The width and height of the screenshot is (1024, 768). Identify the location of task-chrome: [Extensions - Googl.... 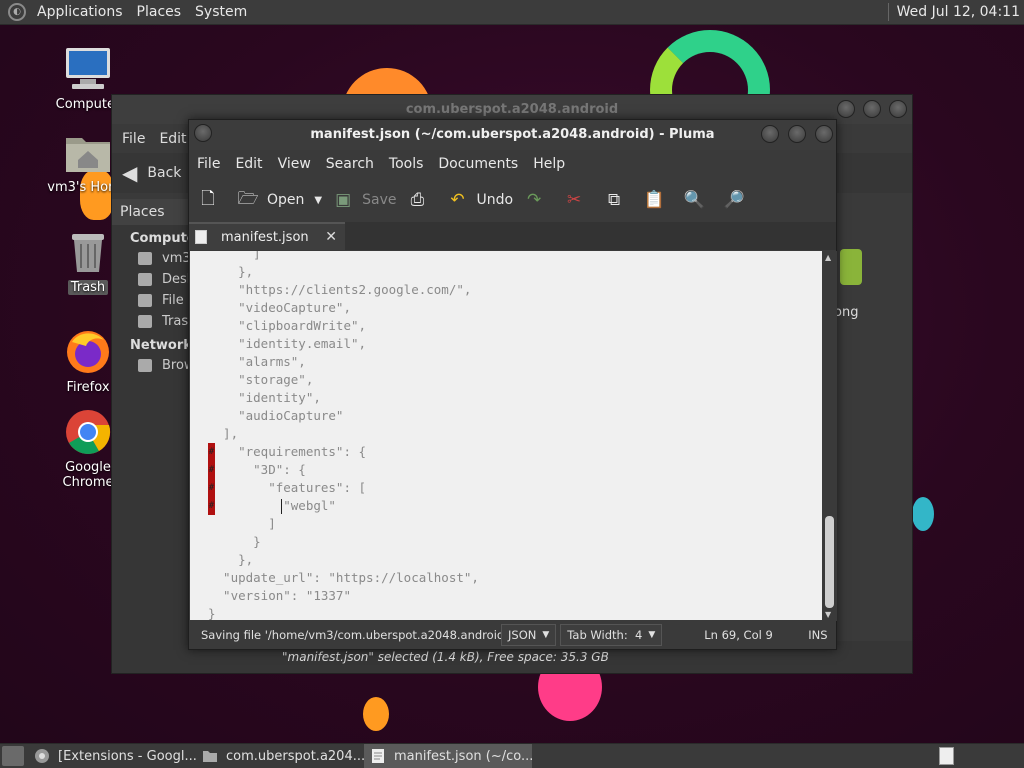
(112, 756).